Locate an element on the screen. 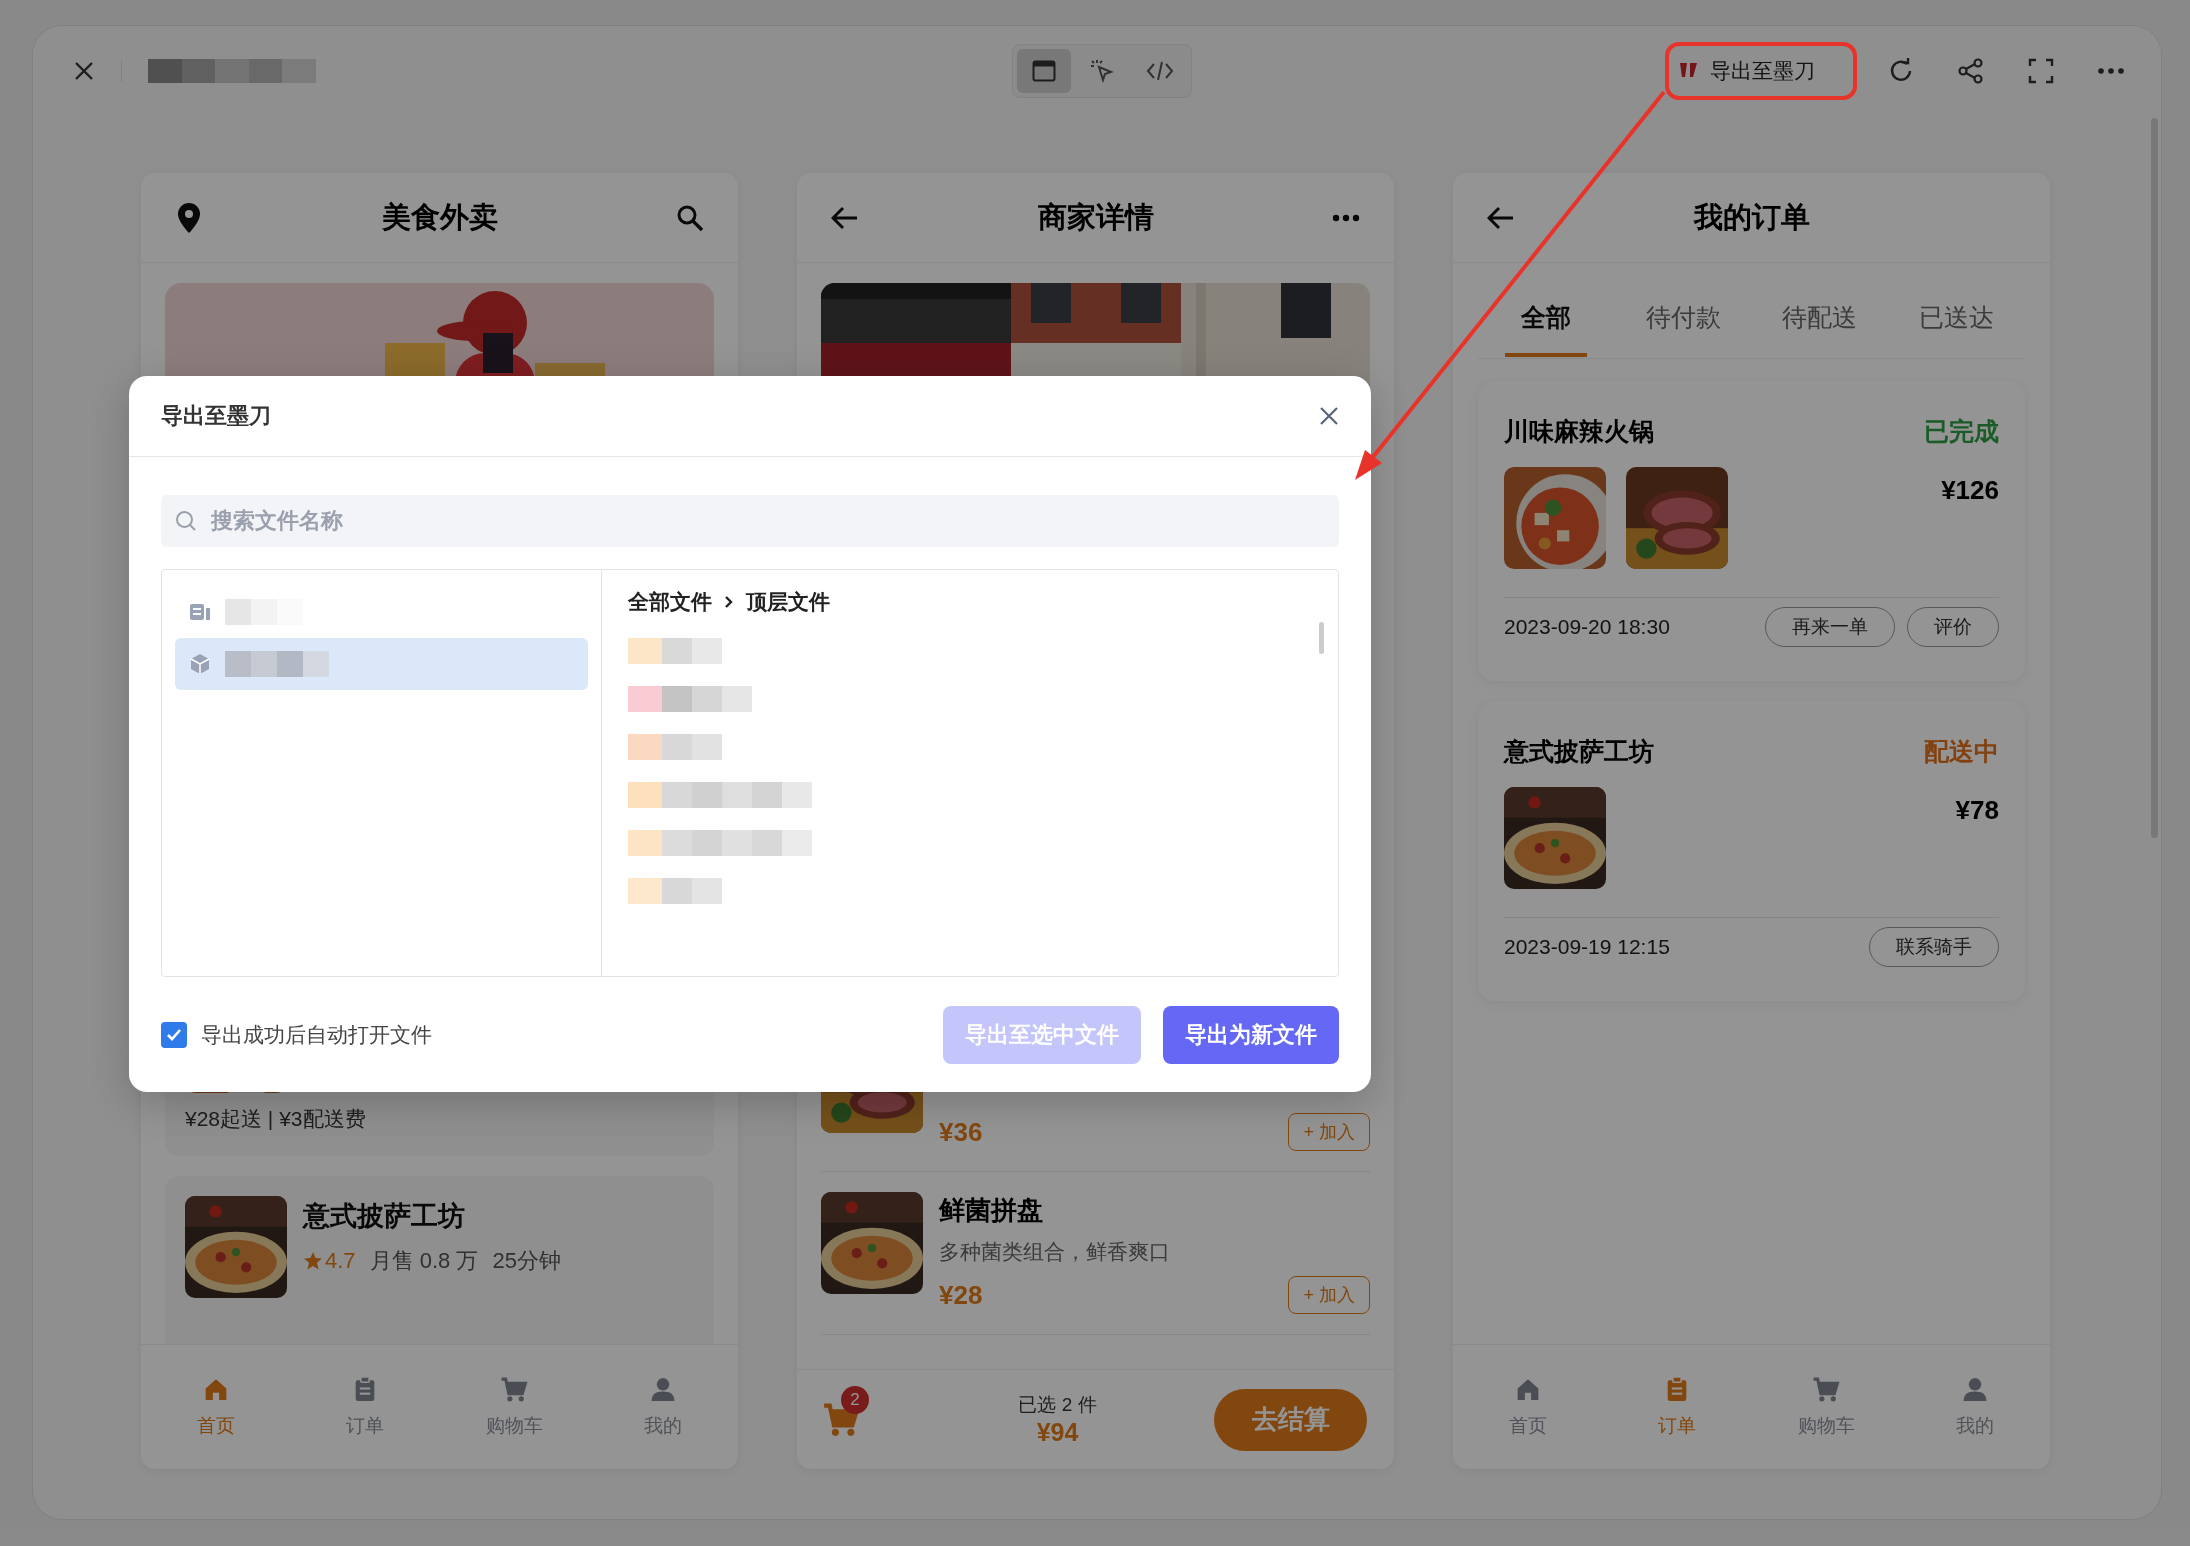  order-price: ¥78 is located at coordinates (1977, 810).